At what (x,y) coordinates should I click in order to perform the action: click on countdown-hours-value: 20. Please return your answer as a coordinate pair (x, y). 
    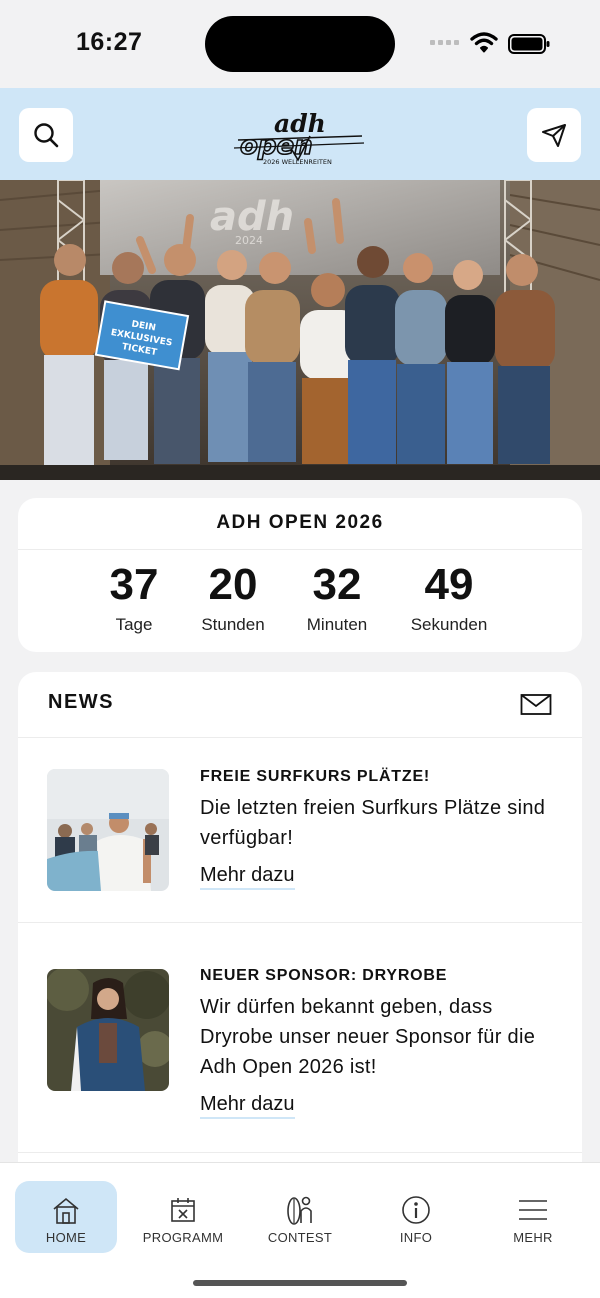
    Looking at the image, I should click on (233, 584).